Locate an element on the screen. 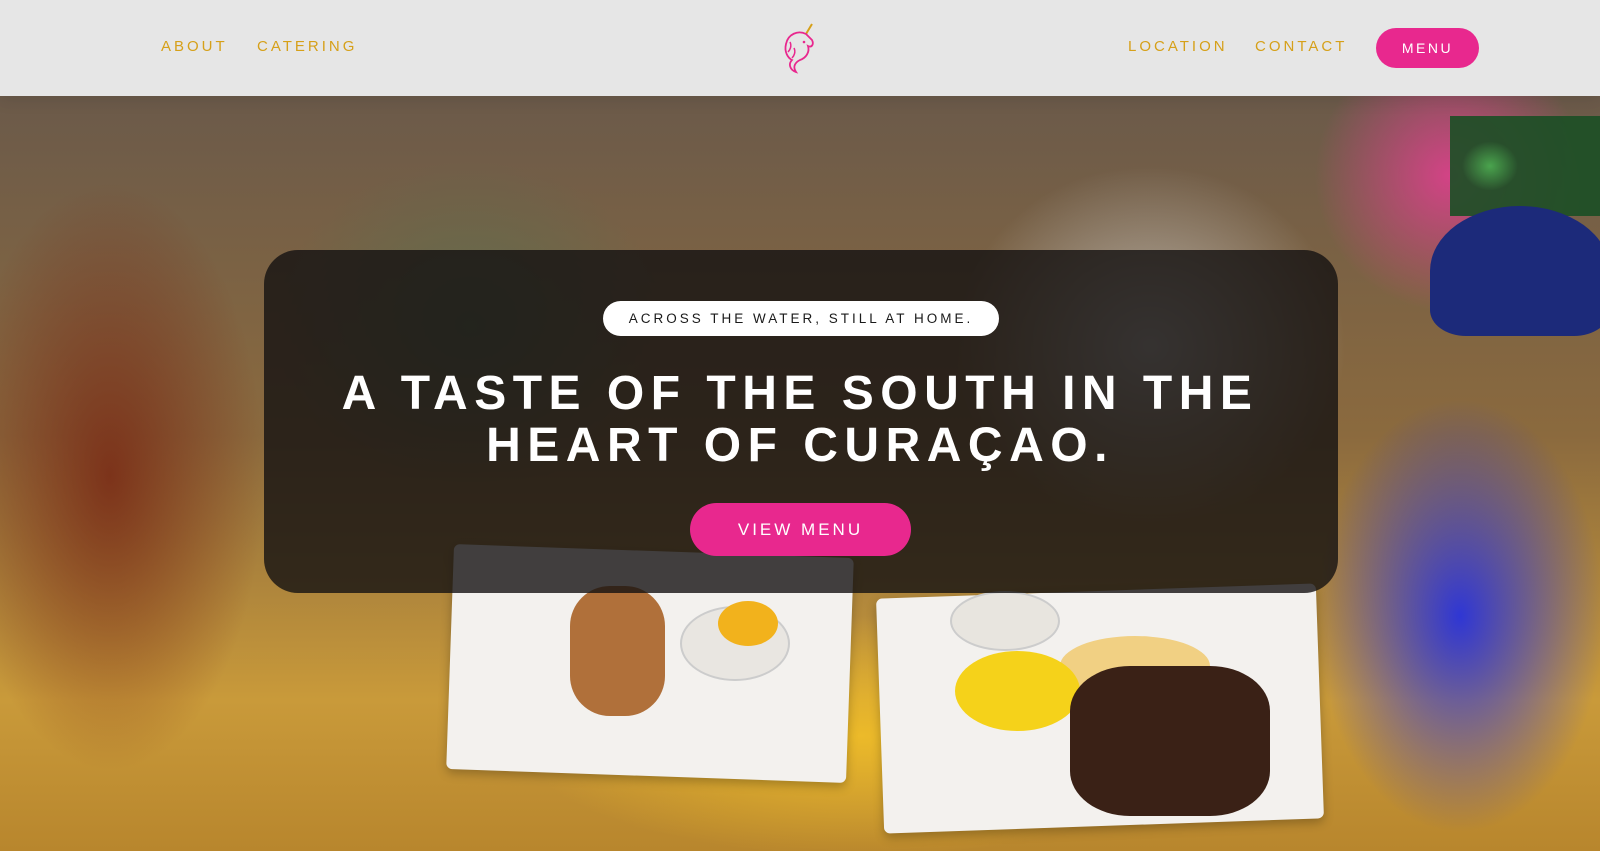  braised-meat is located at coordinates (1170, 741).